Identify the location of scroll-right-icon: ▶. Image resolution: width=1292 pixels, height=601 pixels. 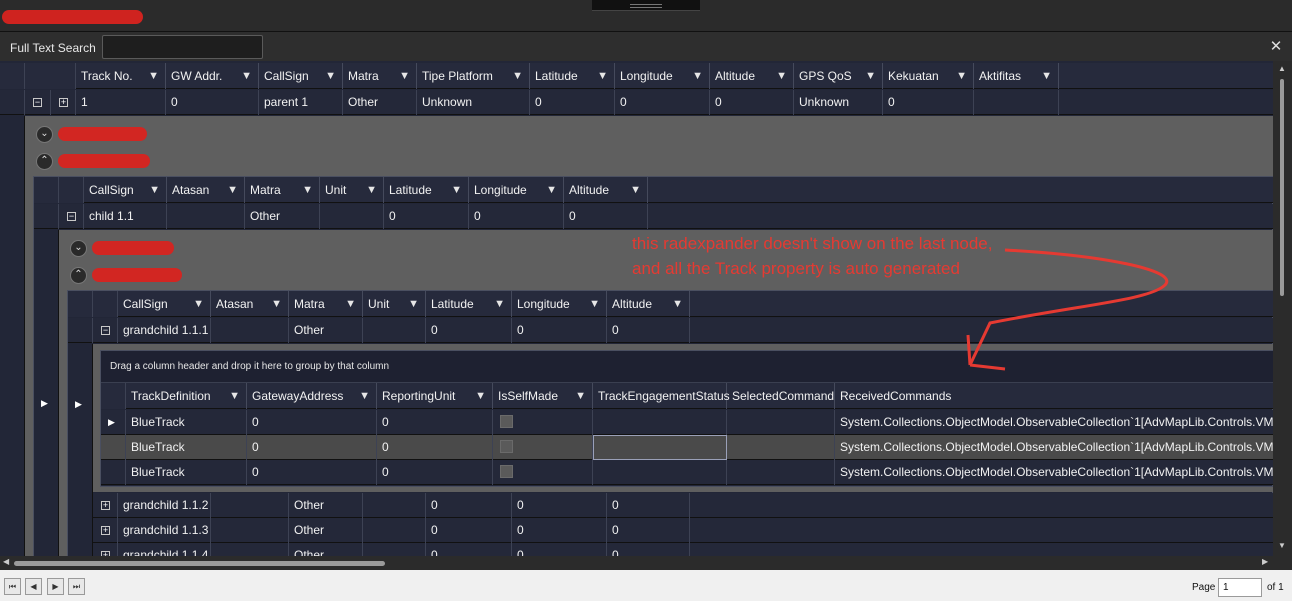
(1265, 561).